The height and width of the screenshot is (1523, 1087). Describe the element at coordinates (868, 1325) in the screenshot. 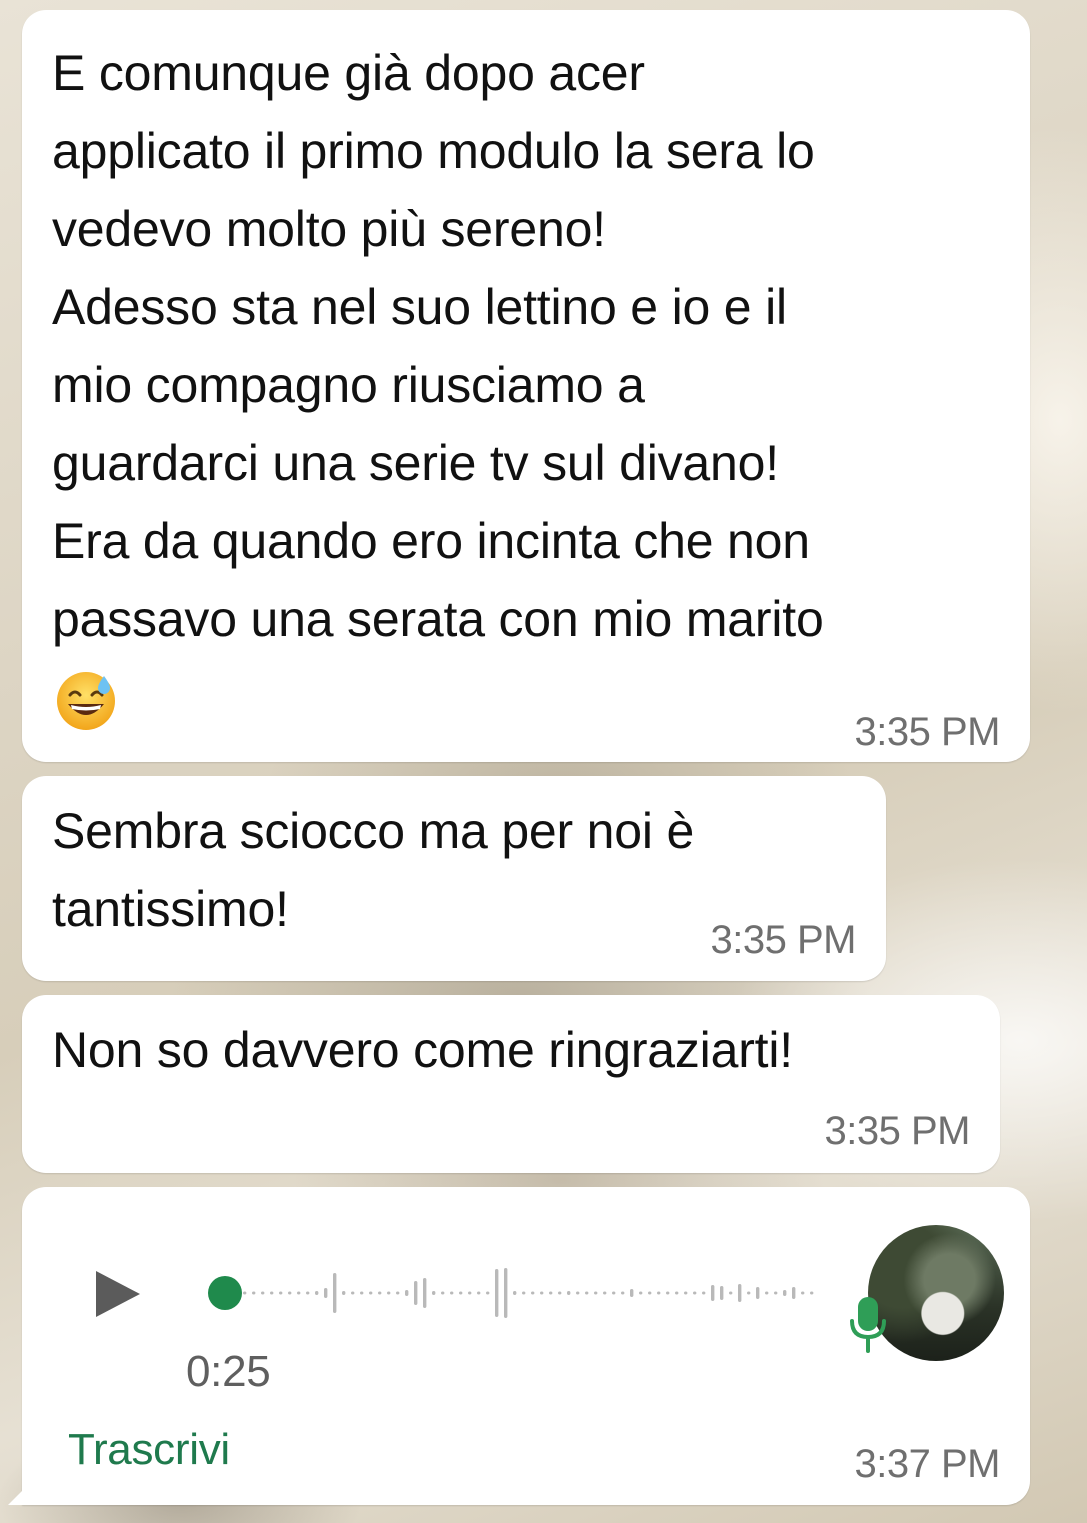

I see `microphone-icon` at that location.